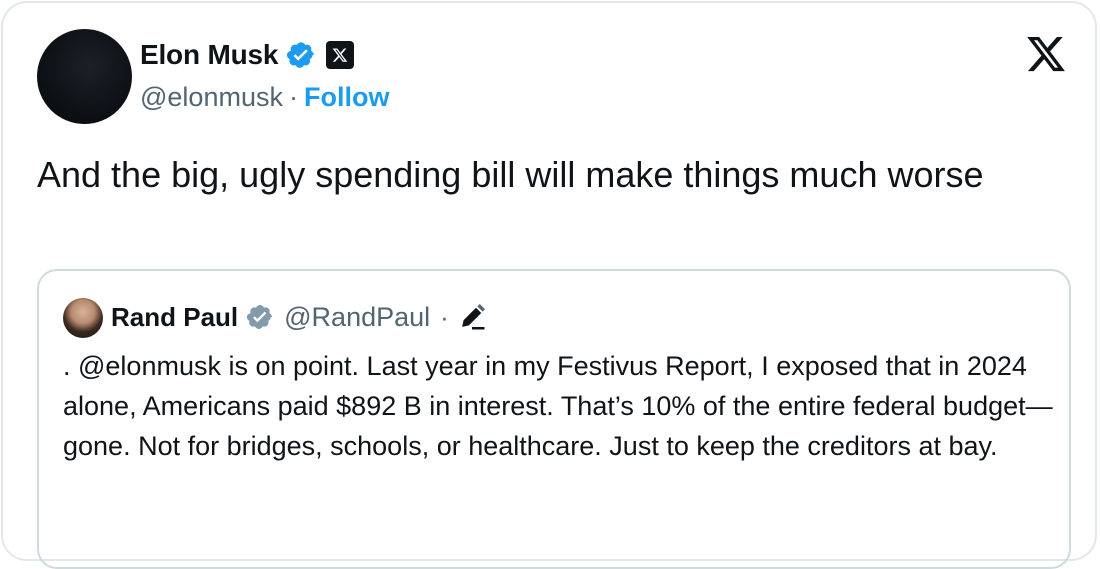 The height and width of the screenshot is (569, 1100). What do you see at coordinates (84, 76) in the screenshot?
I see `author-avatar` at bounding box center [84, 76].